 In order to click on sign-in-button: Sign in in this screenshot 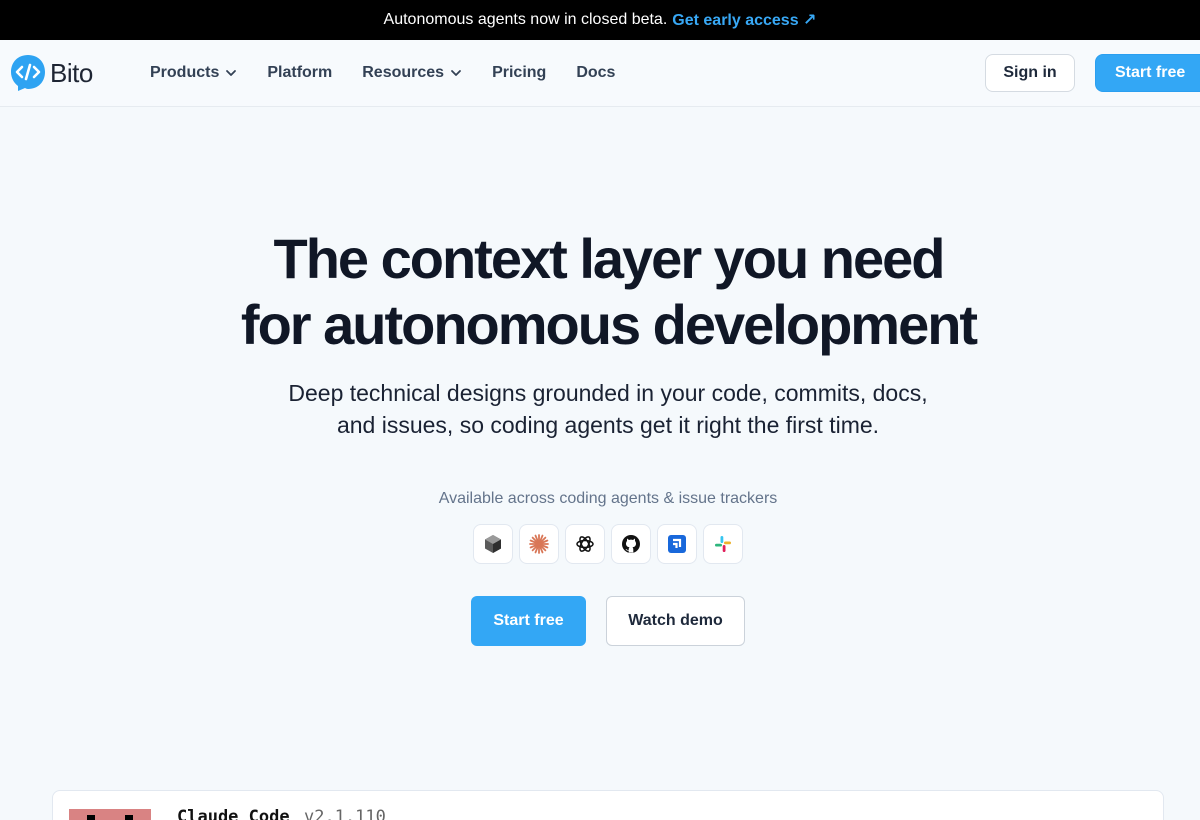, I will do `click(1030, 73)`.